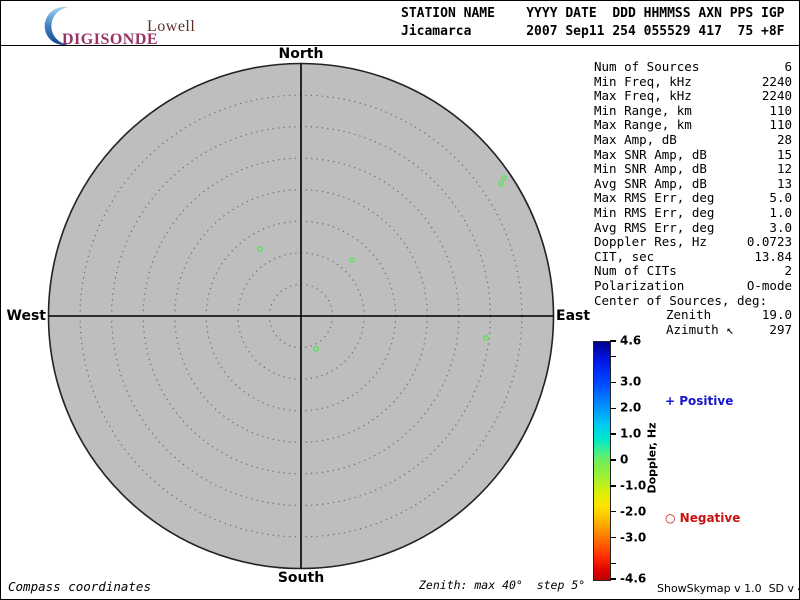 This screenshot has height=600, width=800. What do you see at coordinates (631, 340) in the screenshot?
I see `colorbar-tick-label: 4.6` at bounding box center [631, 340].